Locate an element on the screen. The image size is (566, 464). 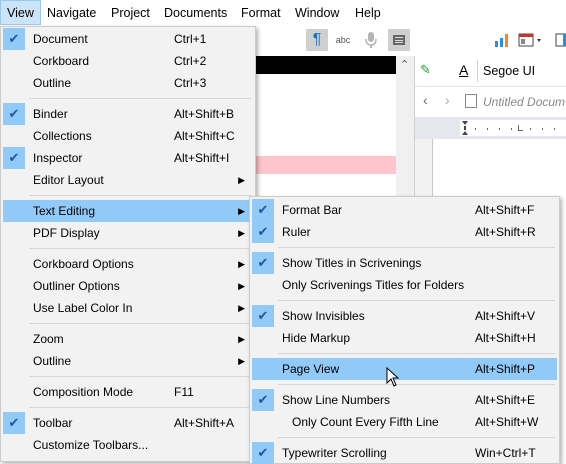
menu-item-page-view: Page View Alt+Shift+P is located at coordinates (404, 369).